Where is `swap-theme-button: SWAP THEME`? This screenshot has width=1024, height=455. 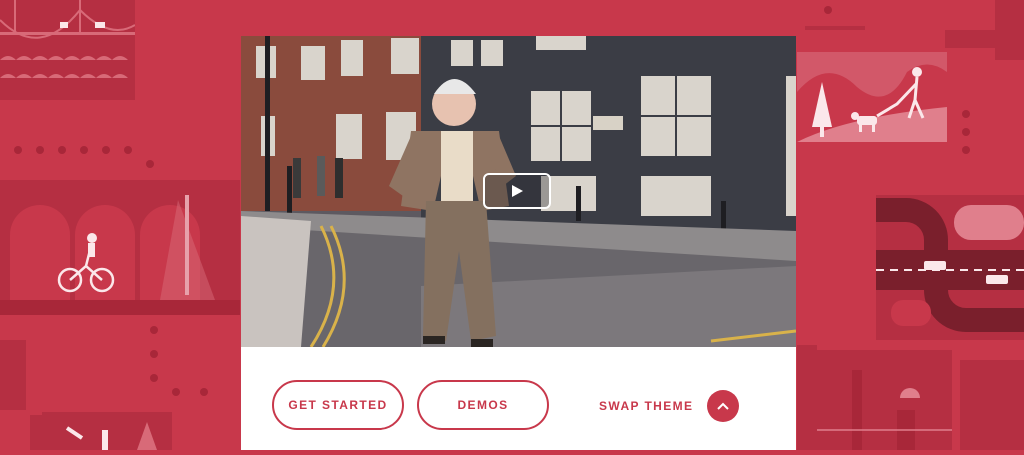 swap-theme-button: SWAP THEME is located at coordinates (669, 406).